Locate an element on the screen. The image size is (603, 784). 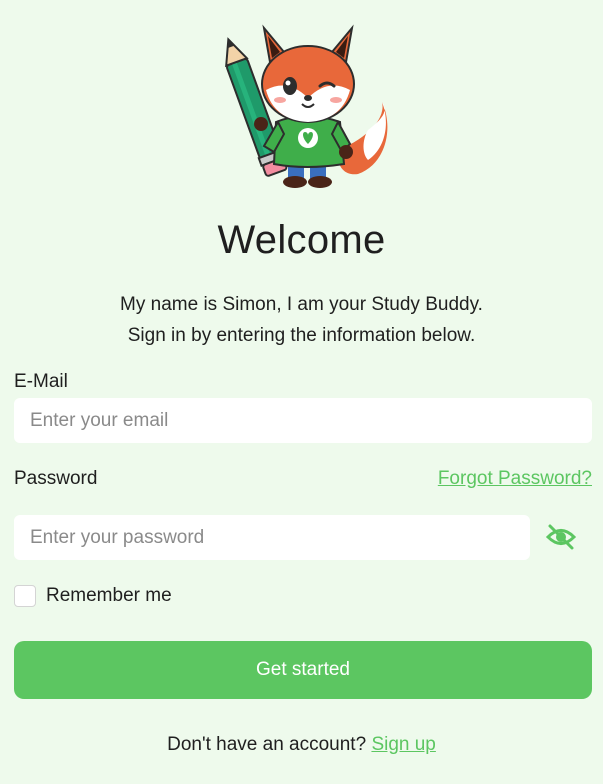
signup-prompt-text: Don't have an account? is located at coordinates (267, 744).